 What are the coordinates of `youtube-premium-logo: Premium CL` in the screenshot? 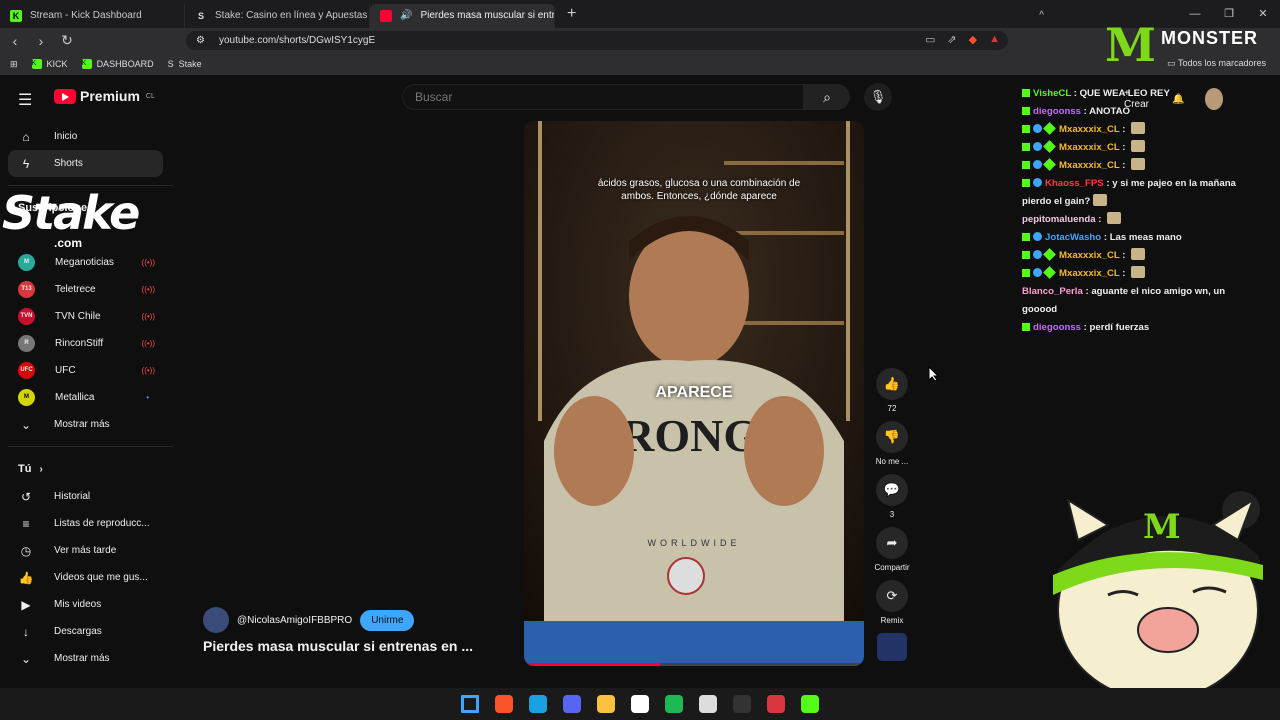 It's located at (104, 96).